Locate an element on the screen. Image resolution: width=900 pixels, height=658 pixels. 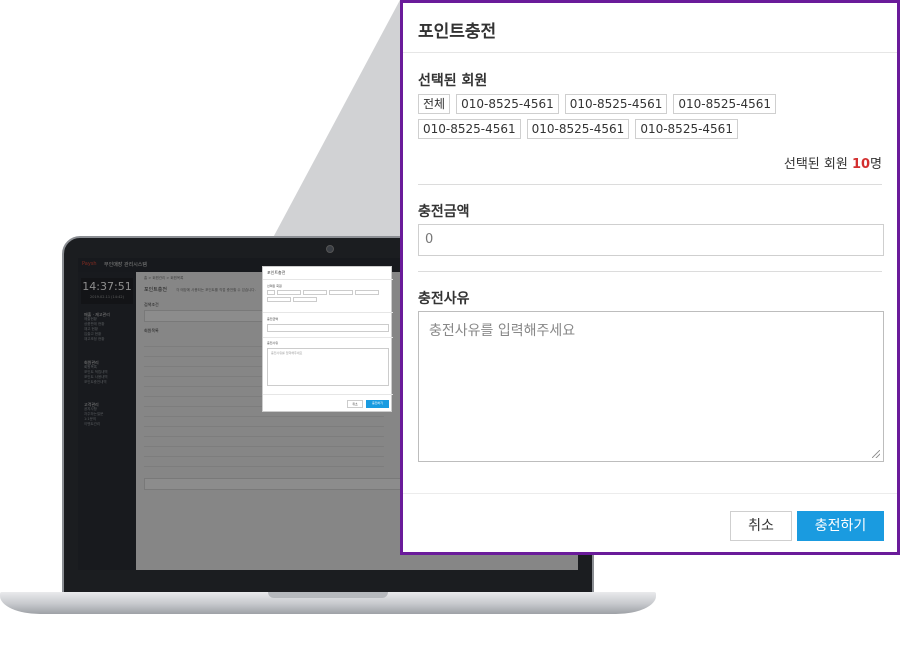
cancel-button: 취소 is located at coordinates (761, 526).